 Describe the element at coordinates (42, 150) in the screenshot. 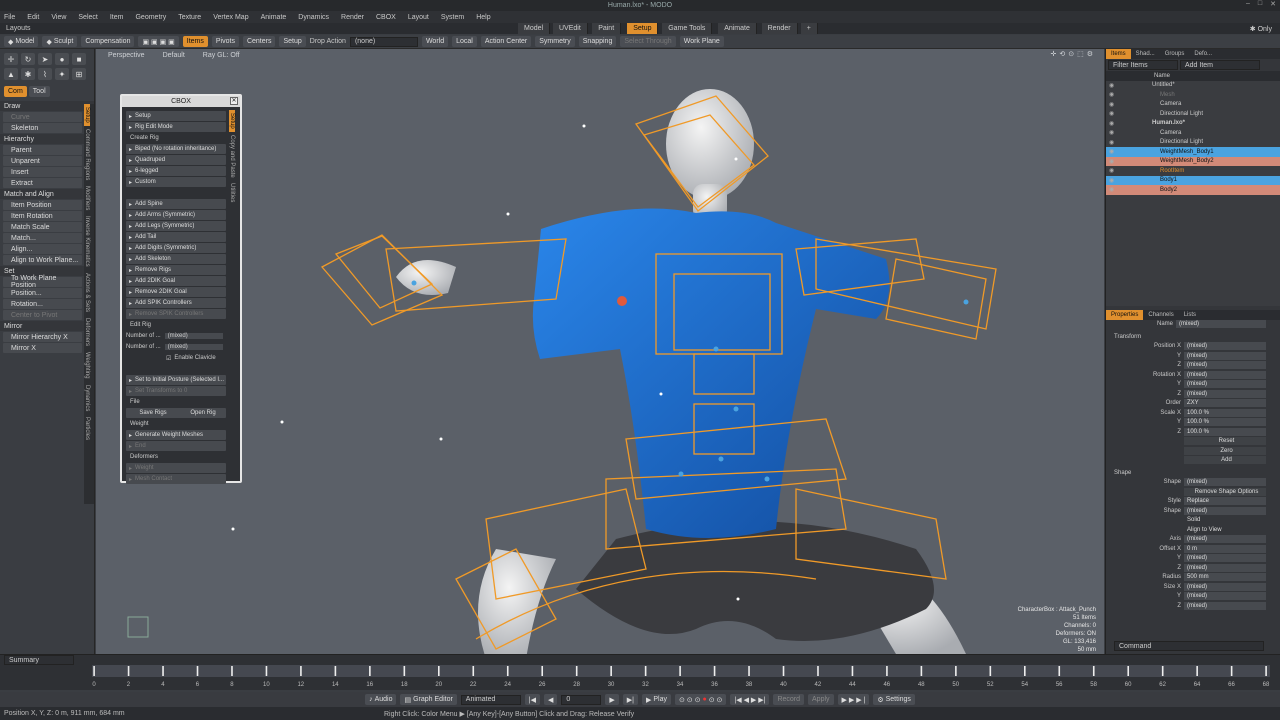

I see `left-tool-button: Parent` at that location.